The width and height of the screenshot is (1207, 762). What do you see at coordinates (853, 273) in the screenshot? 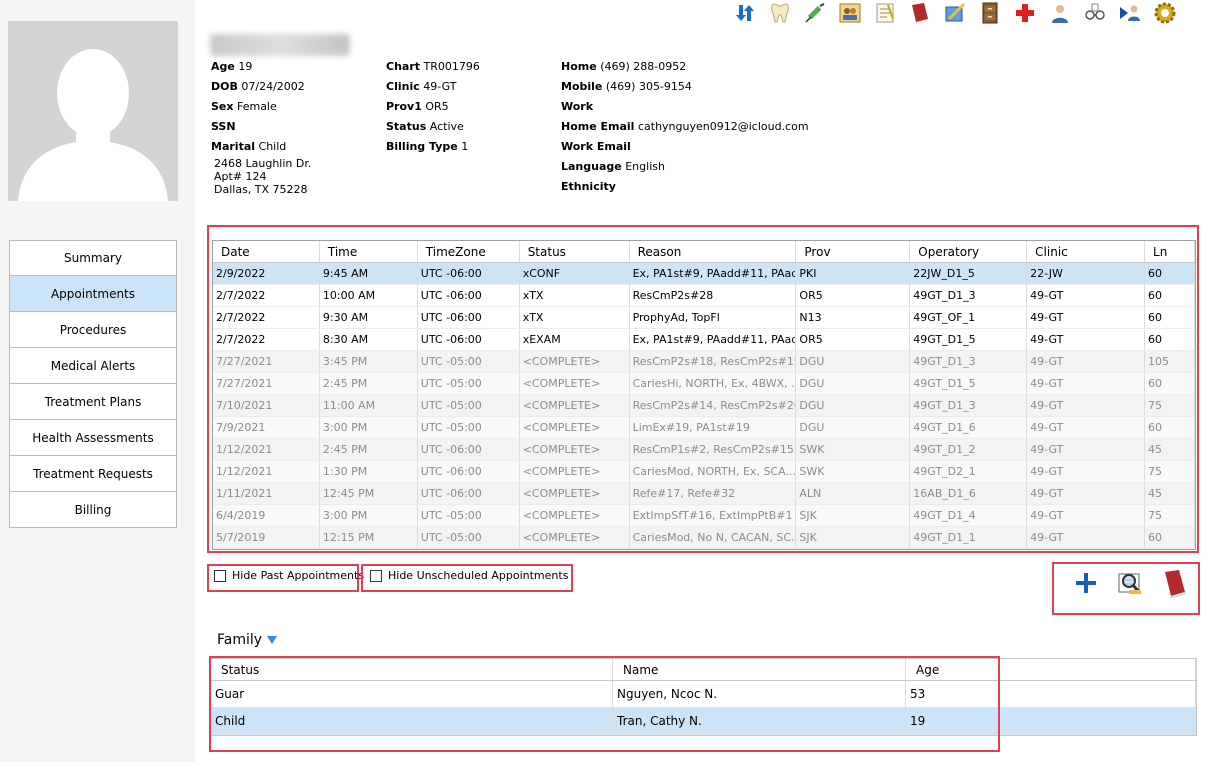
I see `table-cell: PKI` at bounding box center [853, 273].